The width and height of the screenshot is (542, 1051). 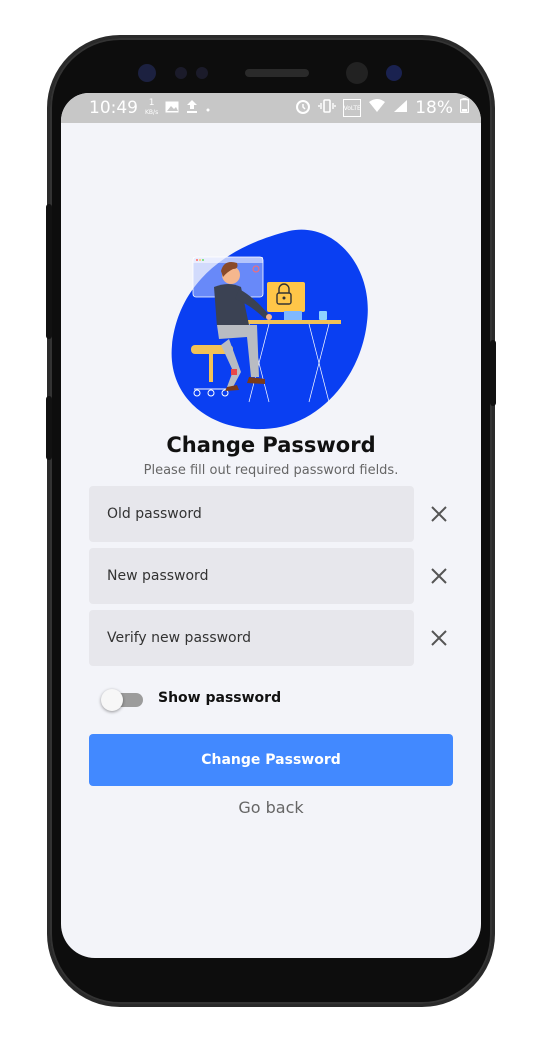 I want to click on new-password-field, so click(x=251, y=576).